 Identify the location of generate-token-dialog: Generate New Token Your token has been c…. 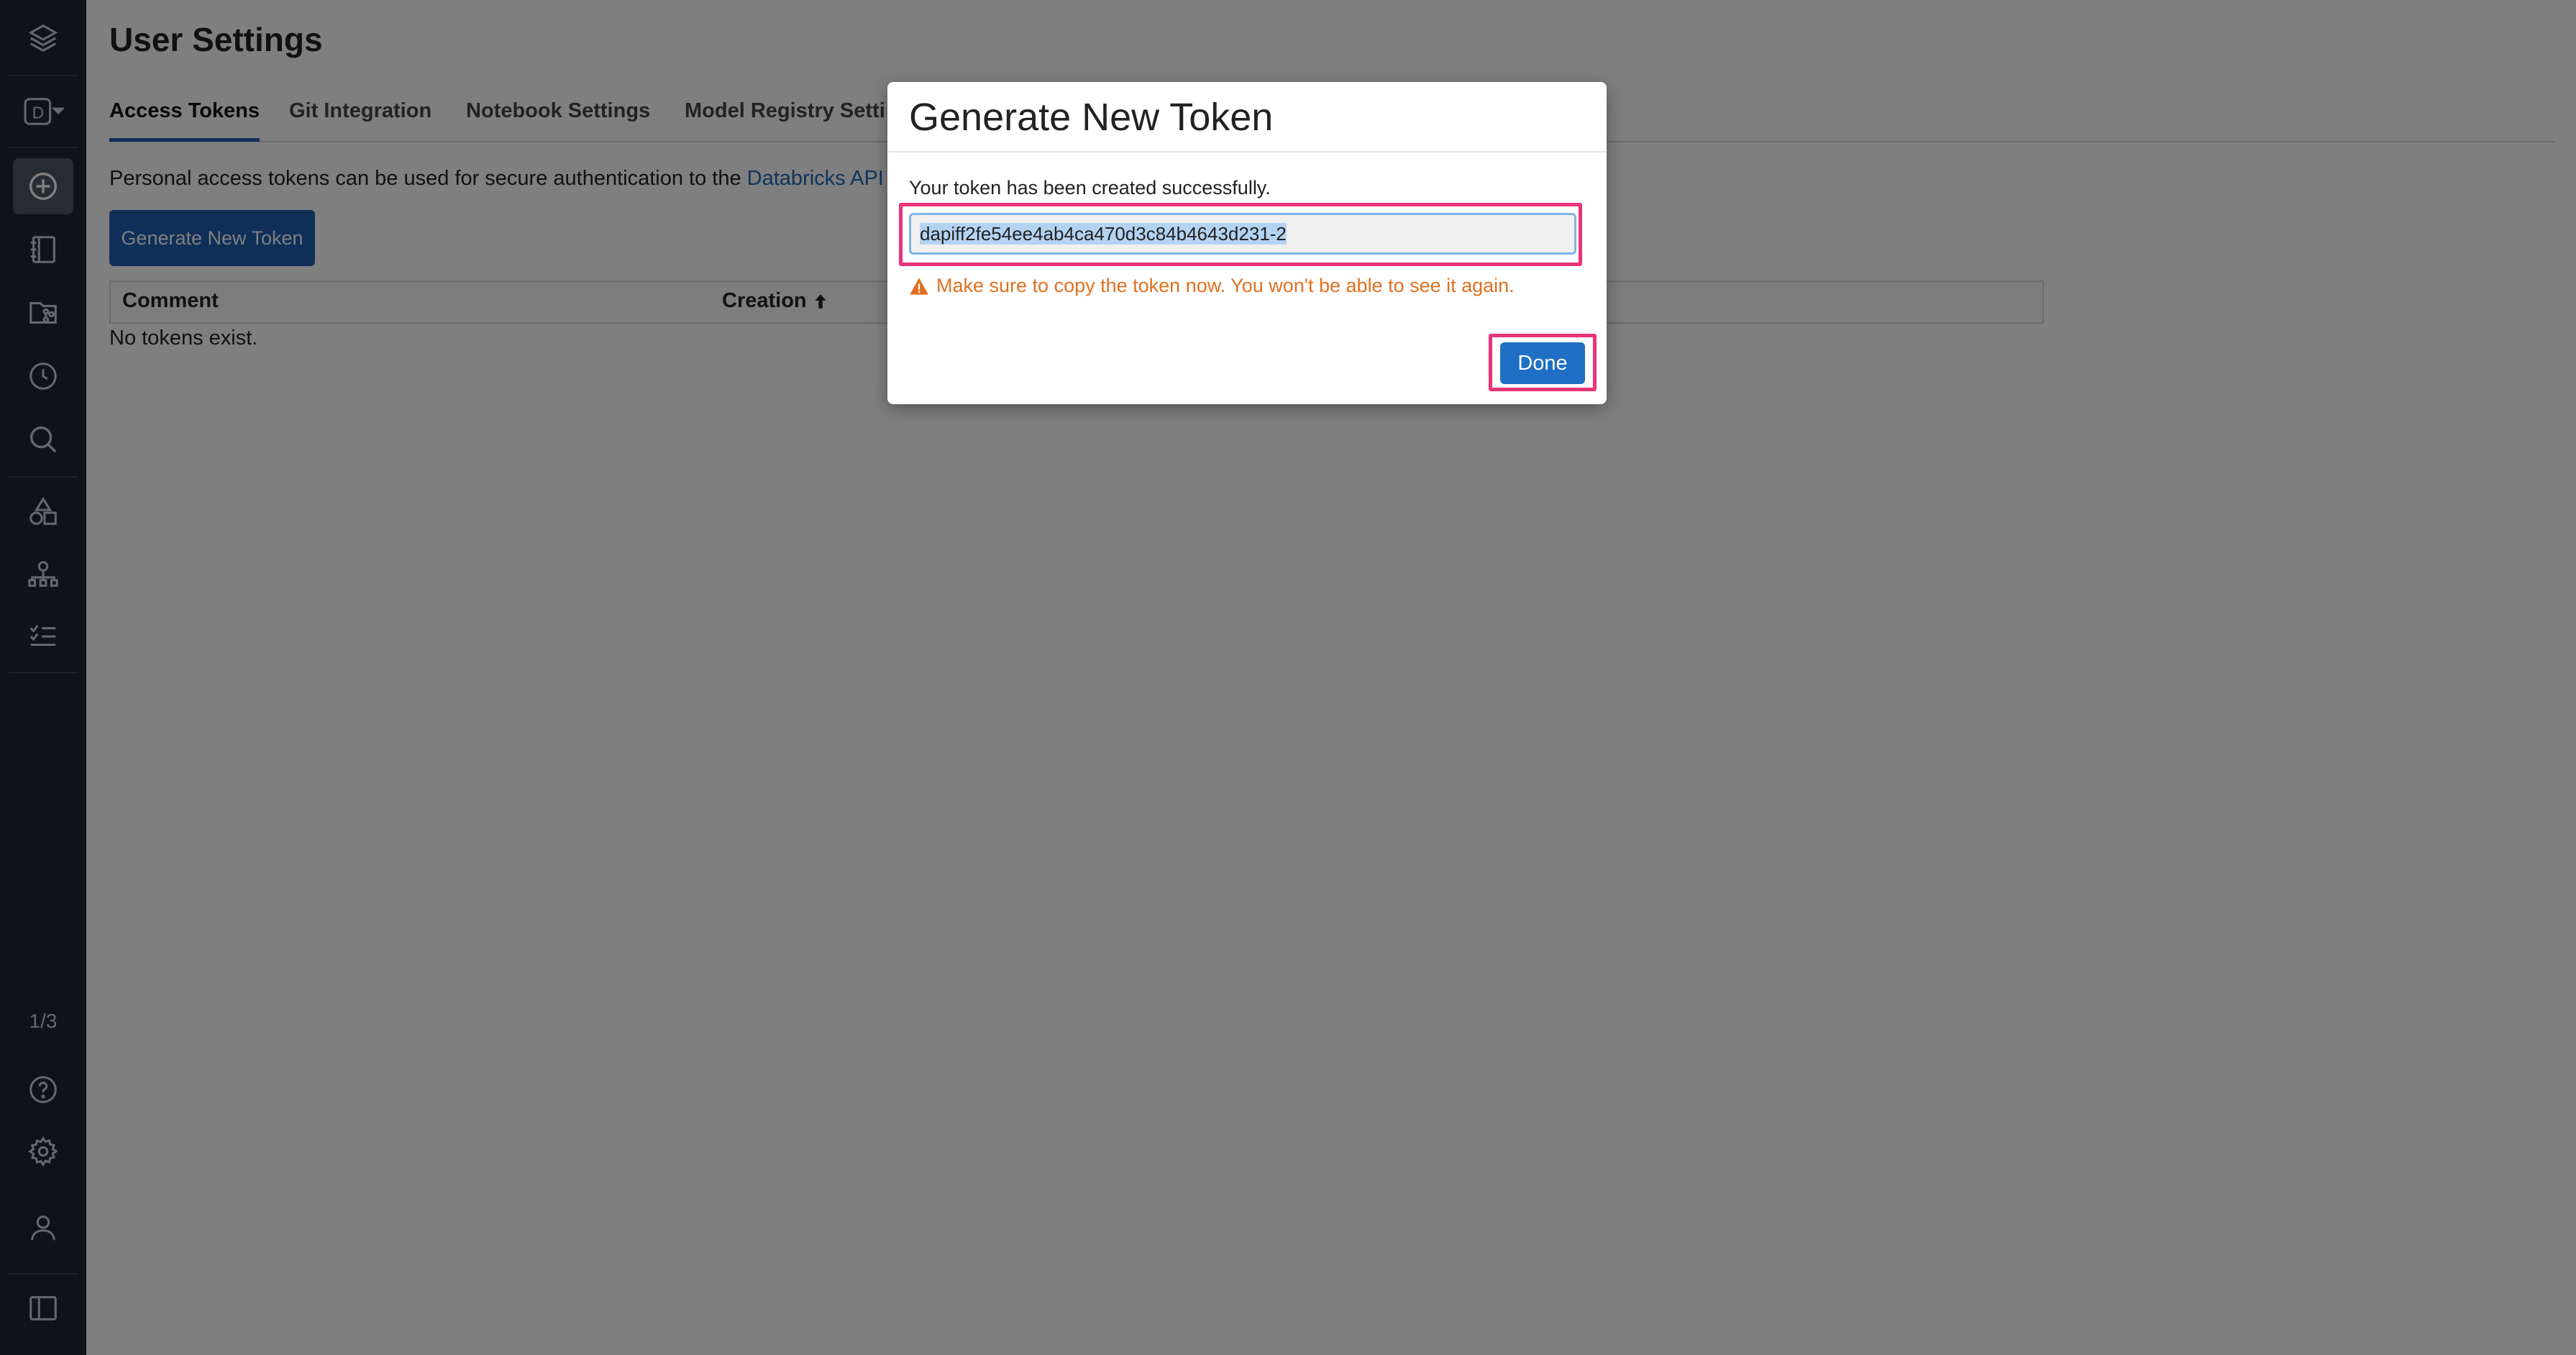
(1247, 243).